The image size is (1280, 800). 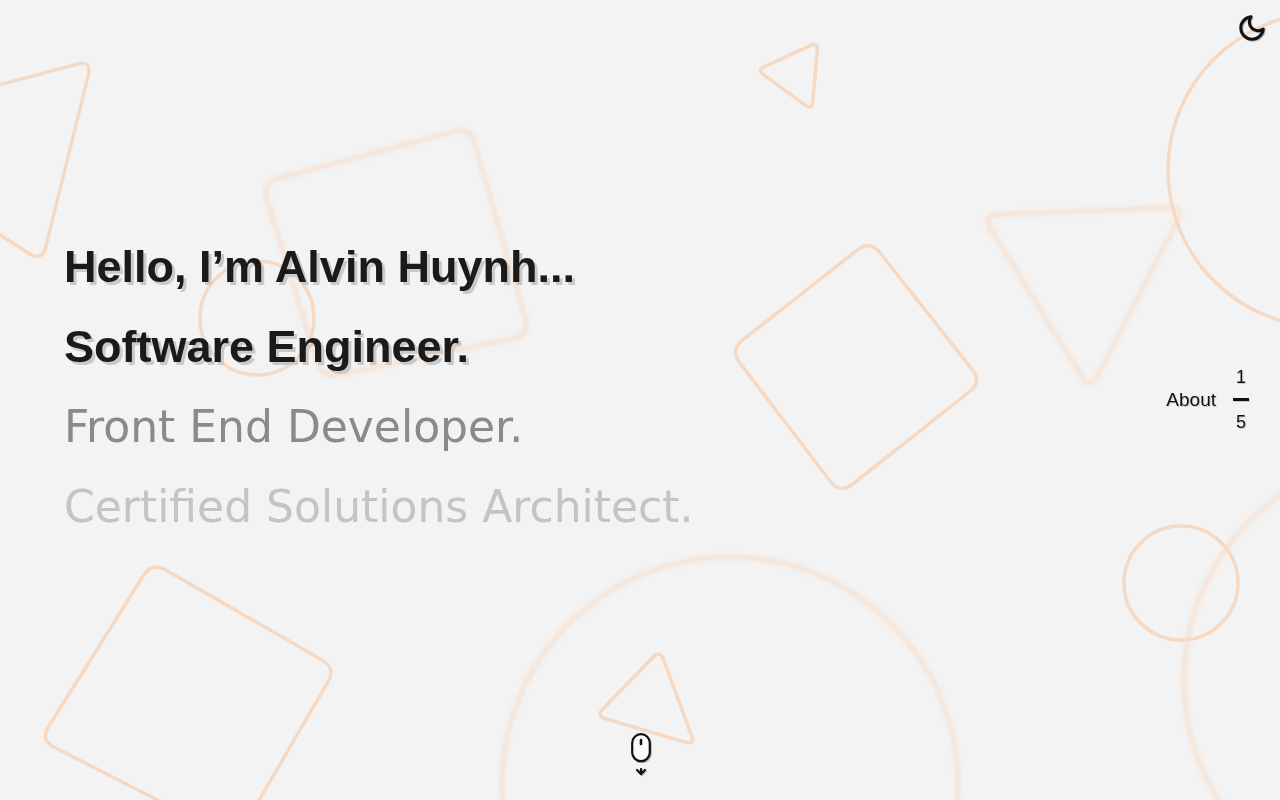 What do you see at coordinates (1241, 422) in the screenshot?
I see `total-page-number: 5` at bounding box center [1241, 422].